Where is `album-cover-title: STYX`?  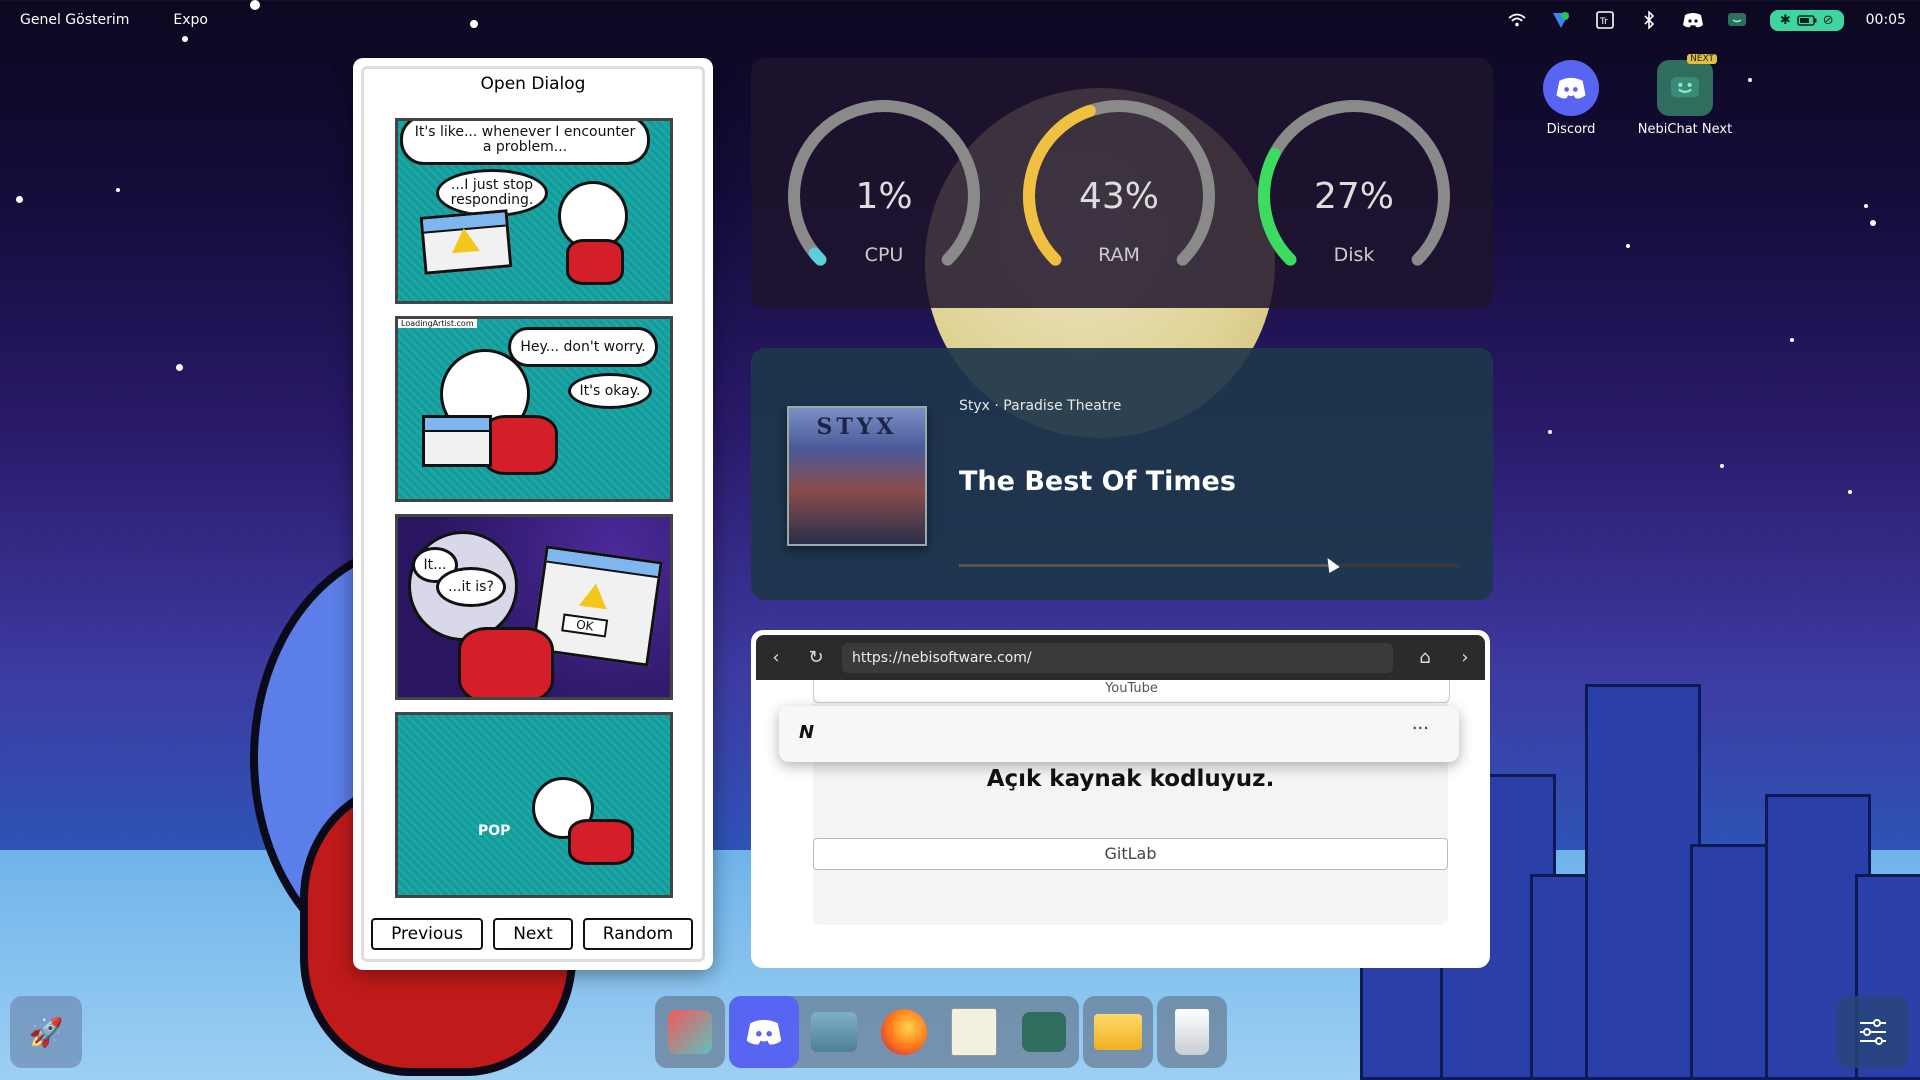
album-cover-title: STYX is located at coordinates (857, 427).